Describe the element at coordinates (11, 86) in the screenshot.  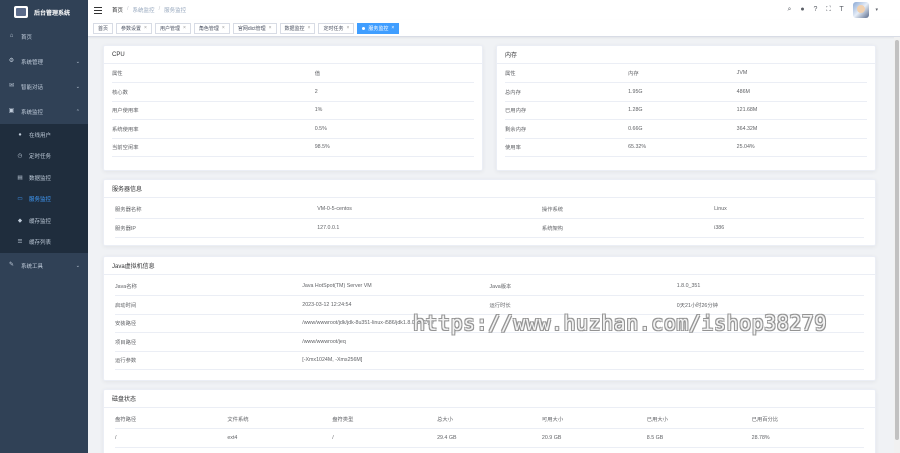
I see `chat-icon: ✉` at that location.